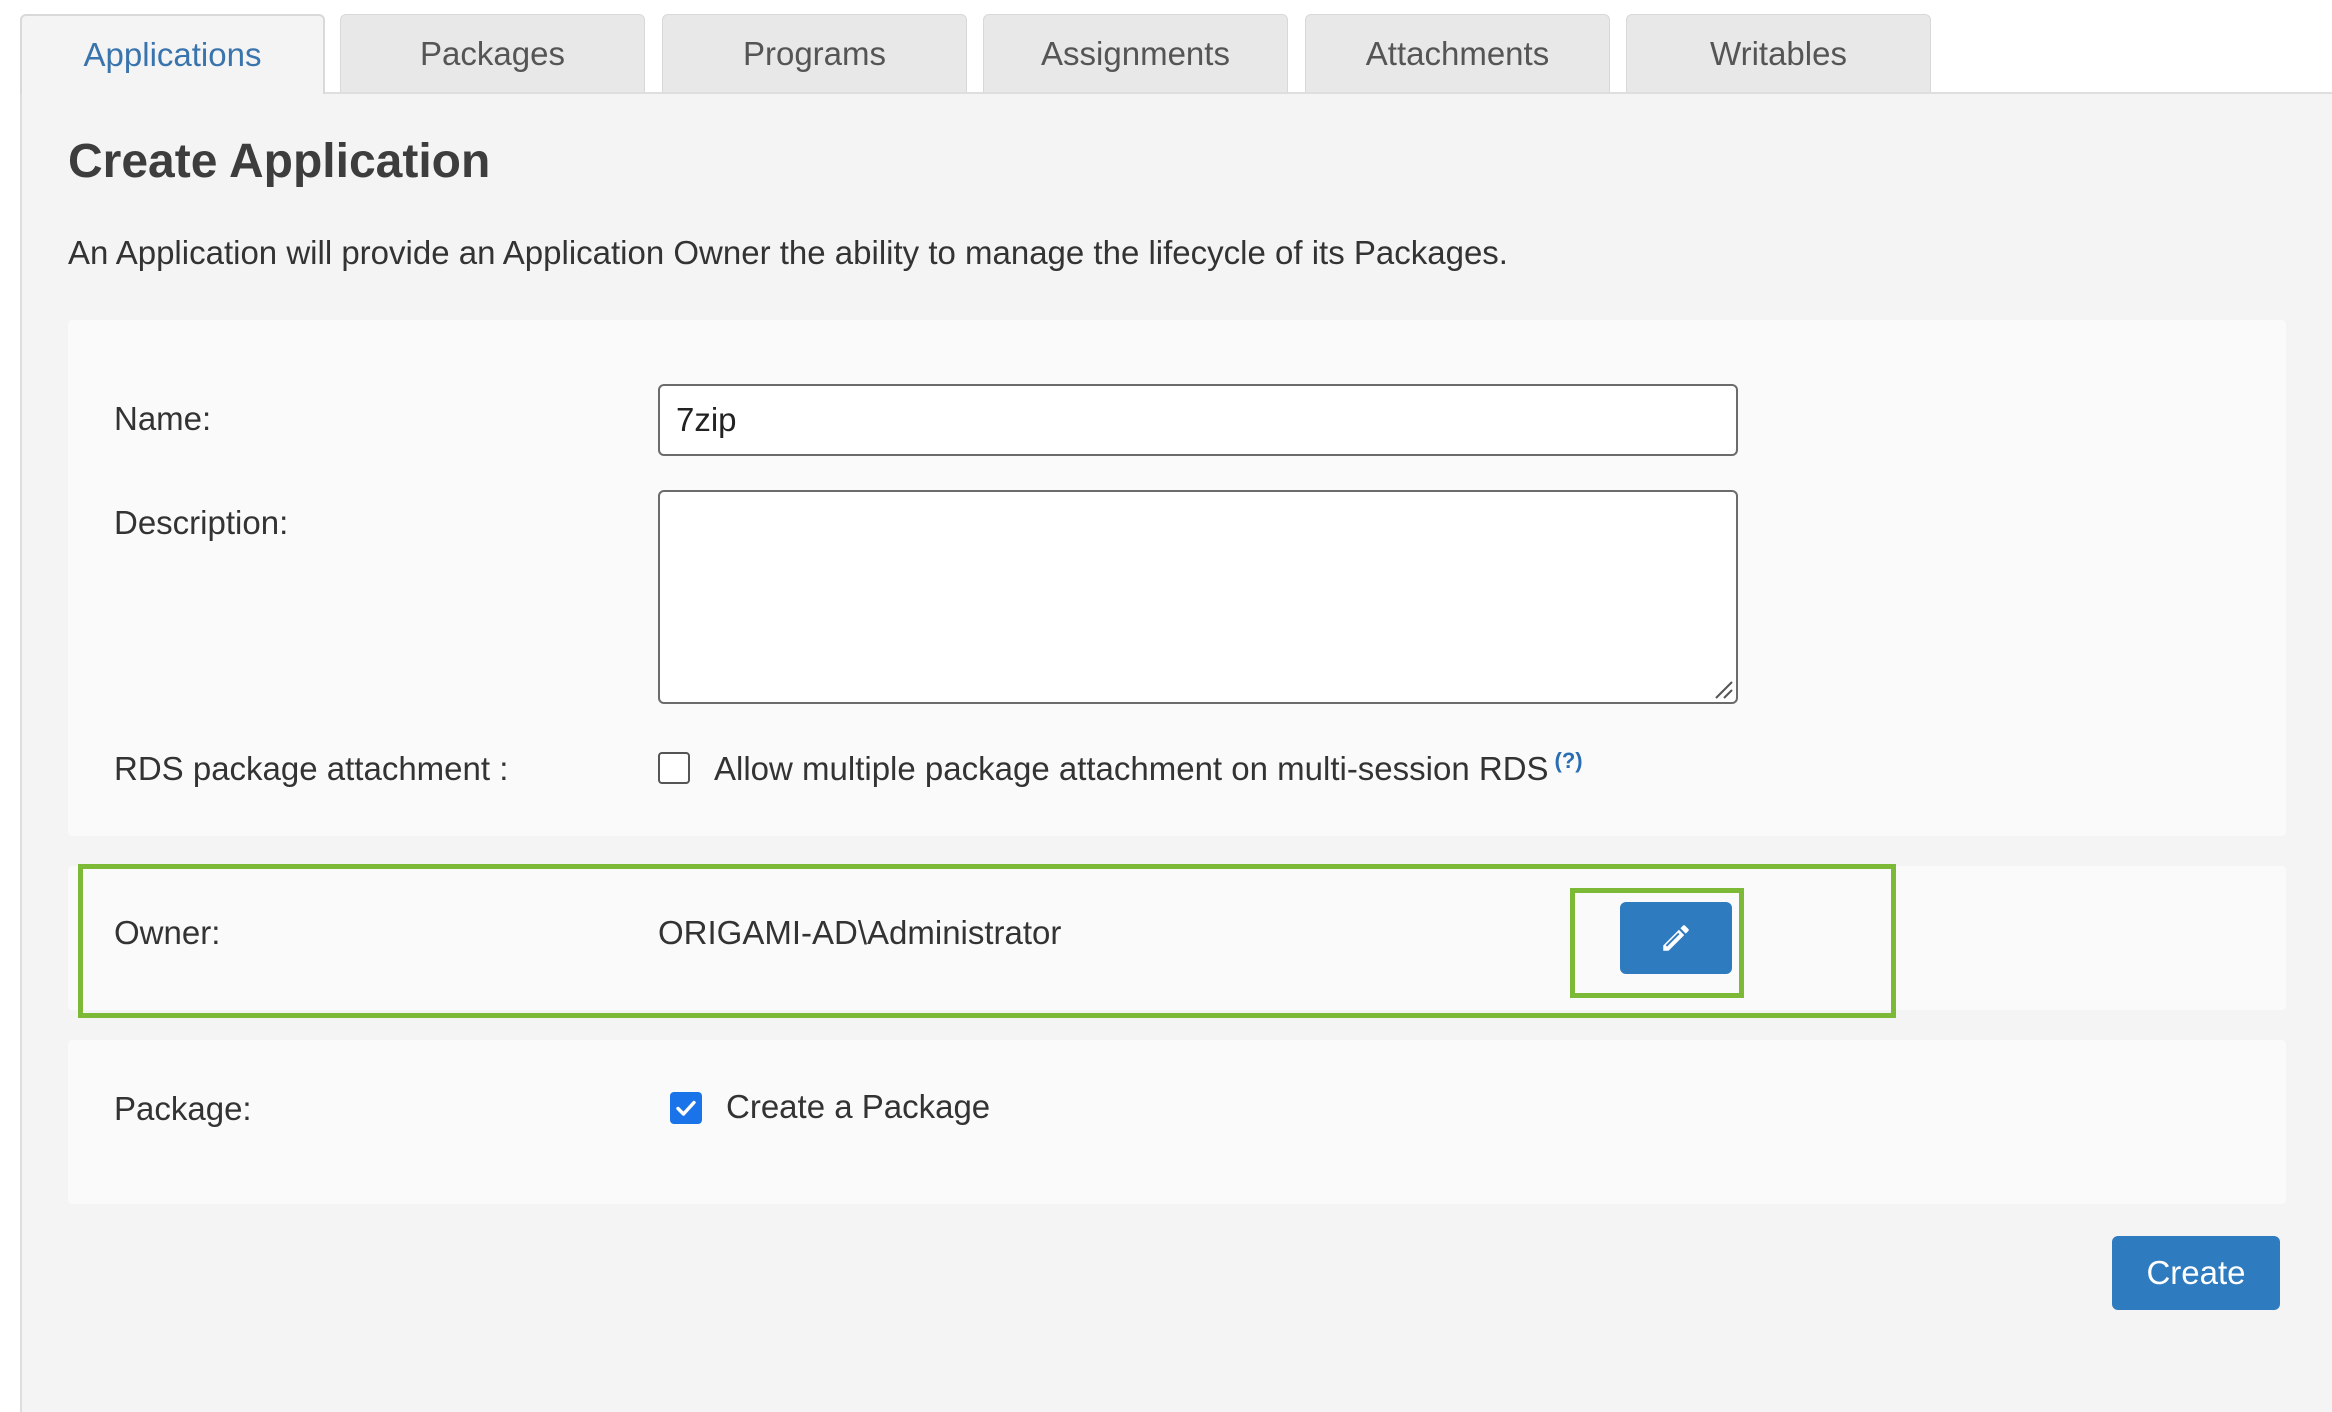  Describe the element at coordinates (1177, 1122) in the screenshot. I see `package-section: Package: Create a Package` at that location.